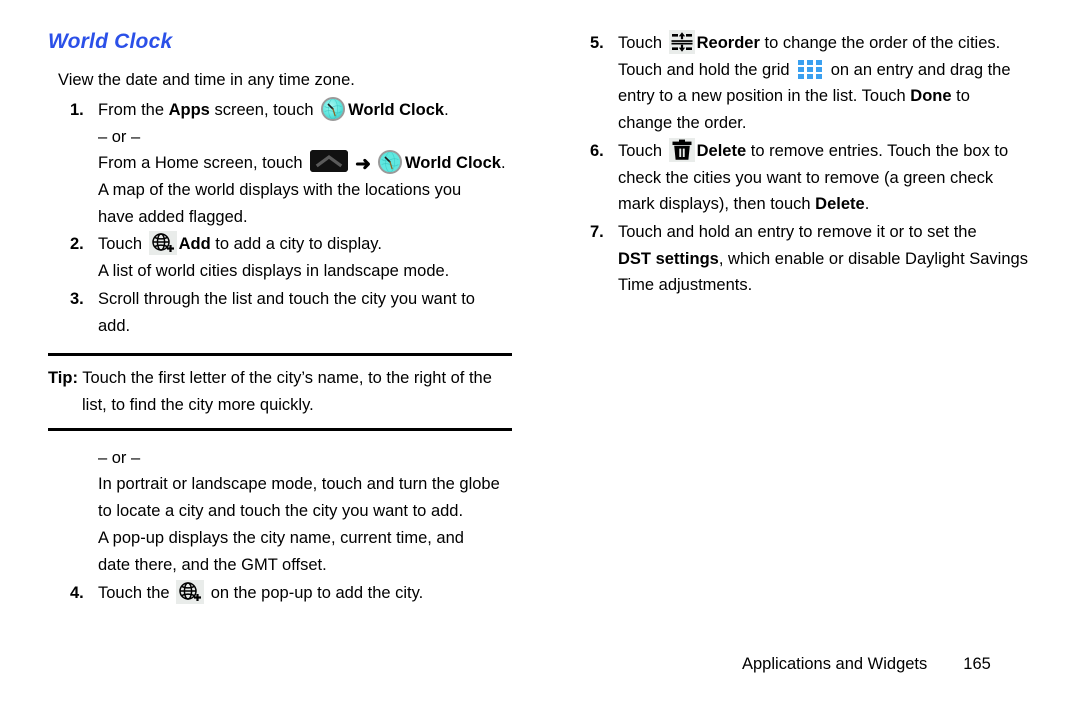 Image resolution: width=1080 pixels, height=720 pixels. I want to click on tip-label: Tip:, so click(63, 378).